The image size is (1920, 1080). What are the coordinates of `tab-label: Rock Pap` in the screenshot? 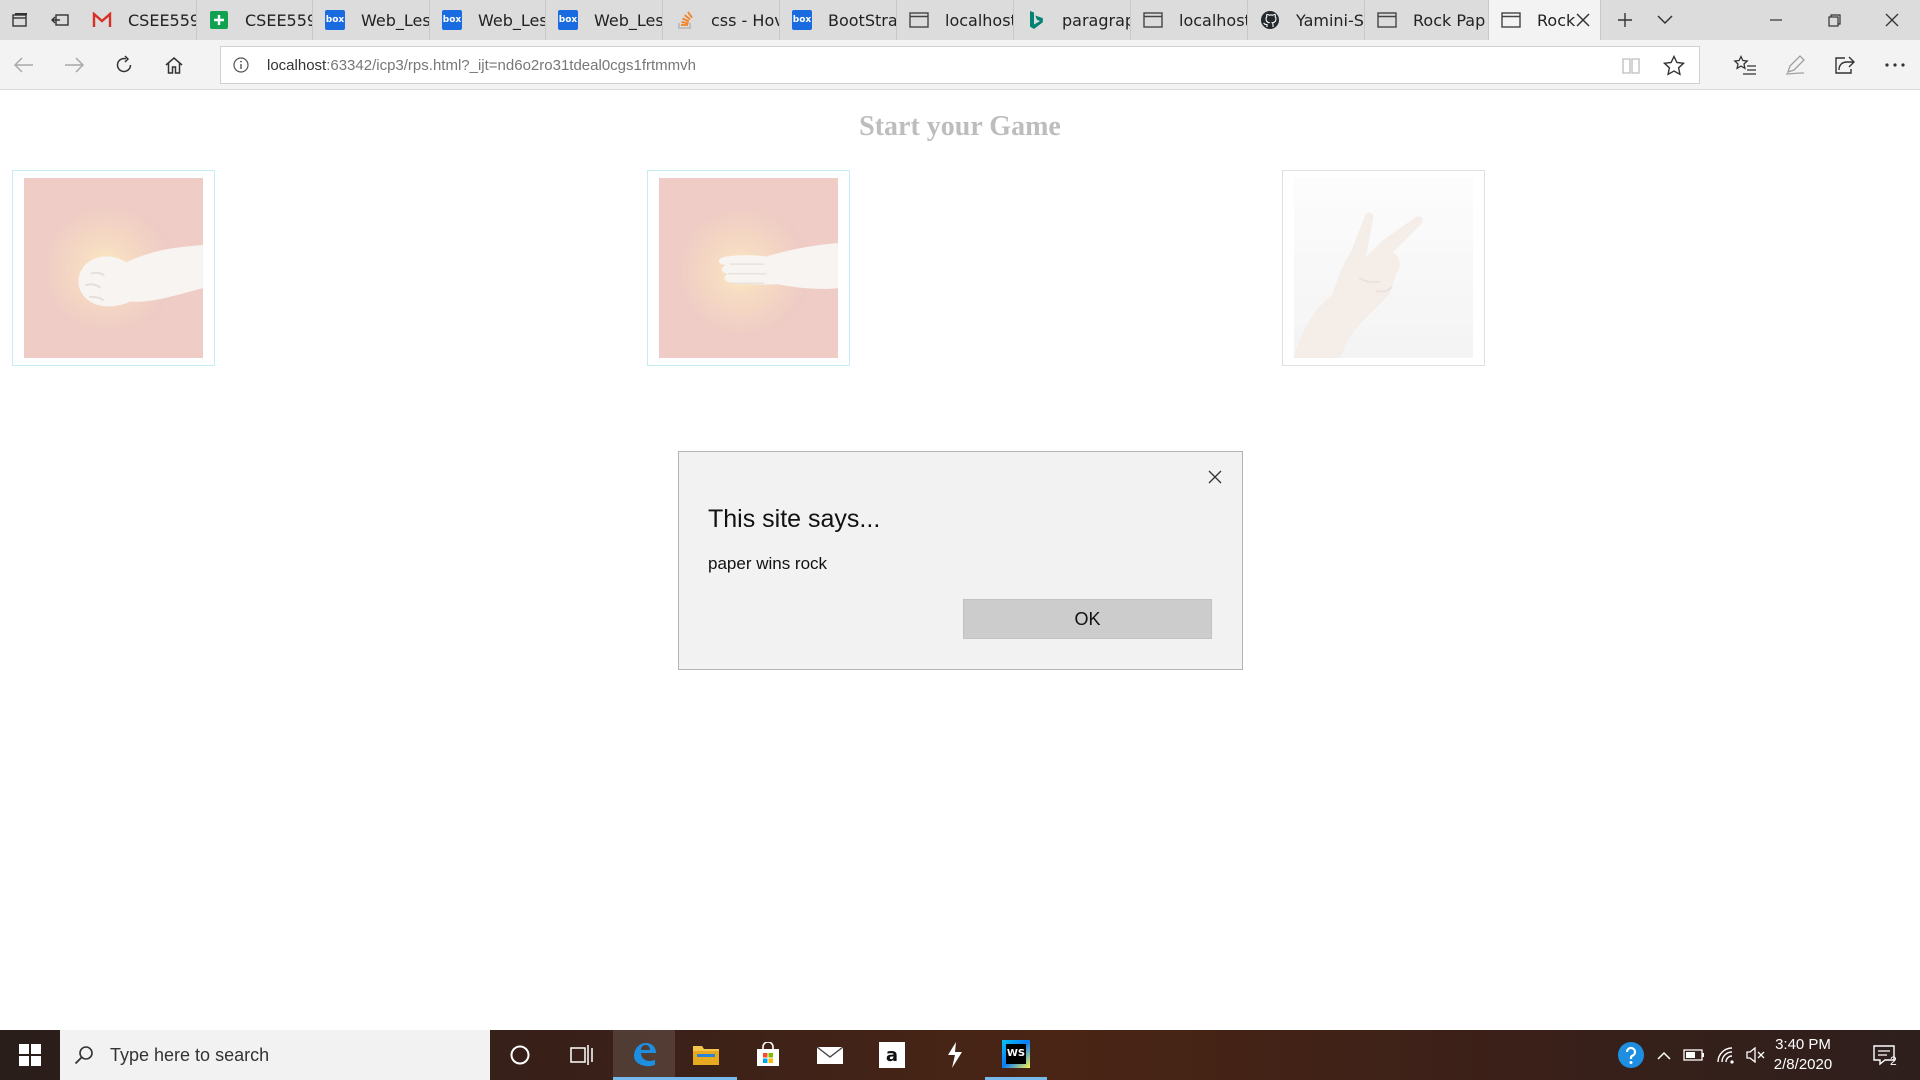 It's located at (1449, 20).